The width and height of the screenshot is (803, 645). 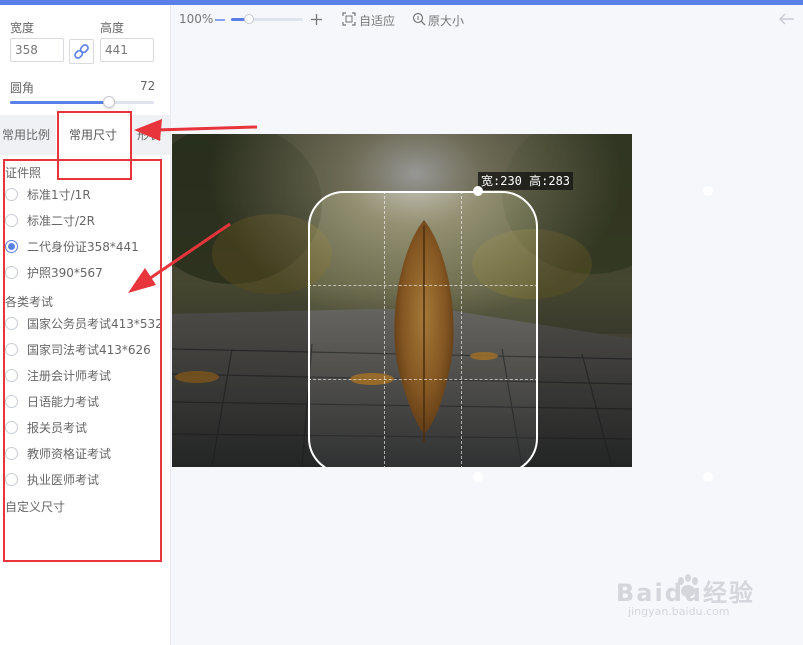 What do you see at coordinates (478, 191) in the screenshot?
I see `crop-handle-top-left` at bounding box center [478, 191].